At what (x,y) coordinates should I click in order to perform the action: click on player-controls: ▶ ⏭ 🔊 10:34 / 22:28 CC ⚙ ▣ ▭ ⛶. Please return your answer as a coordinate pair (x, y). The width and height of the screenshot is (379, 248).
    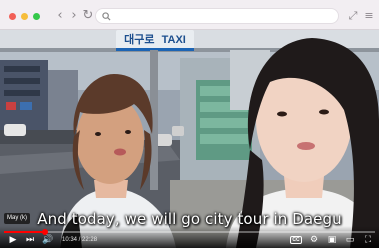
    Looking at the image, I should click on (189, 237).